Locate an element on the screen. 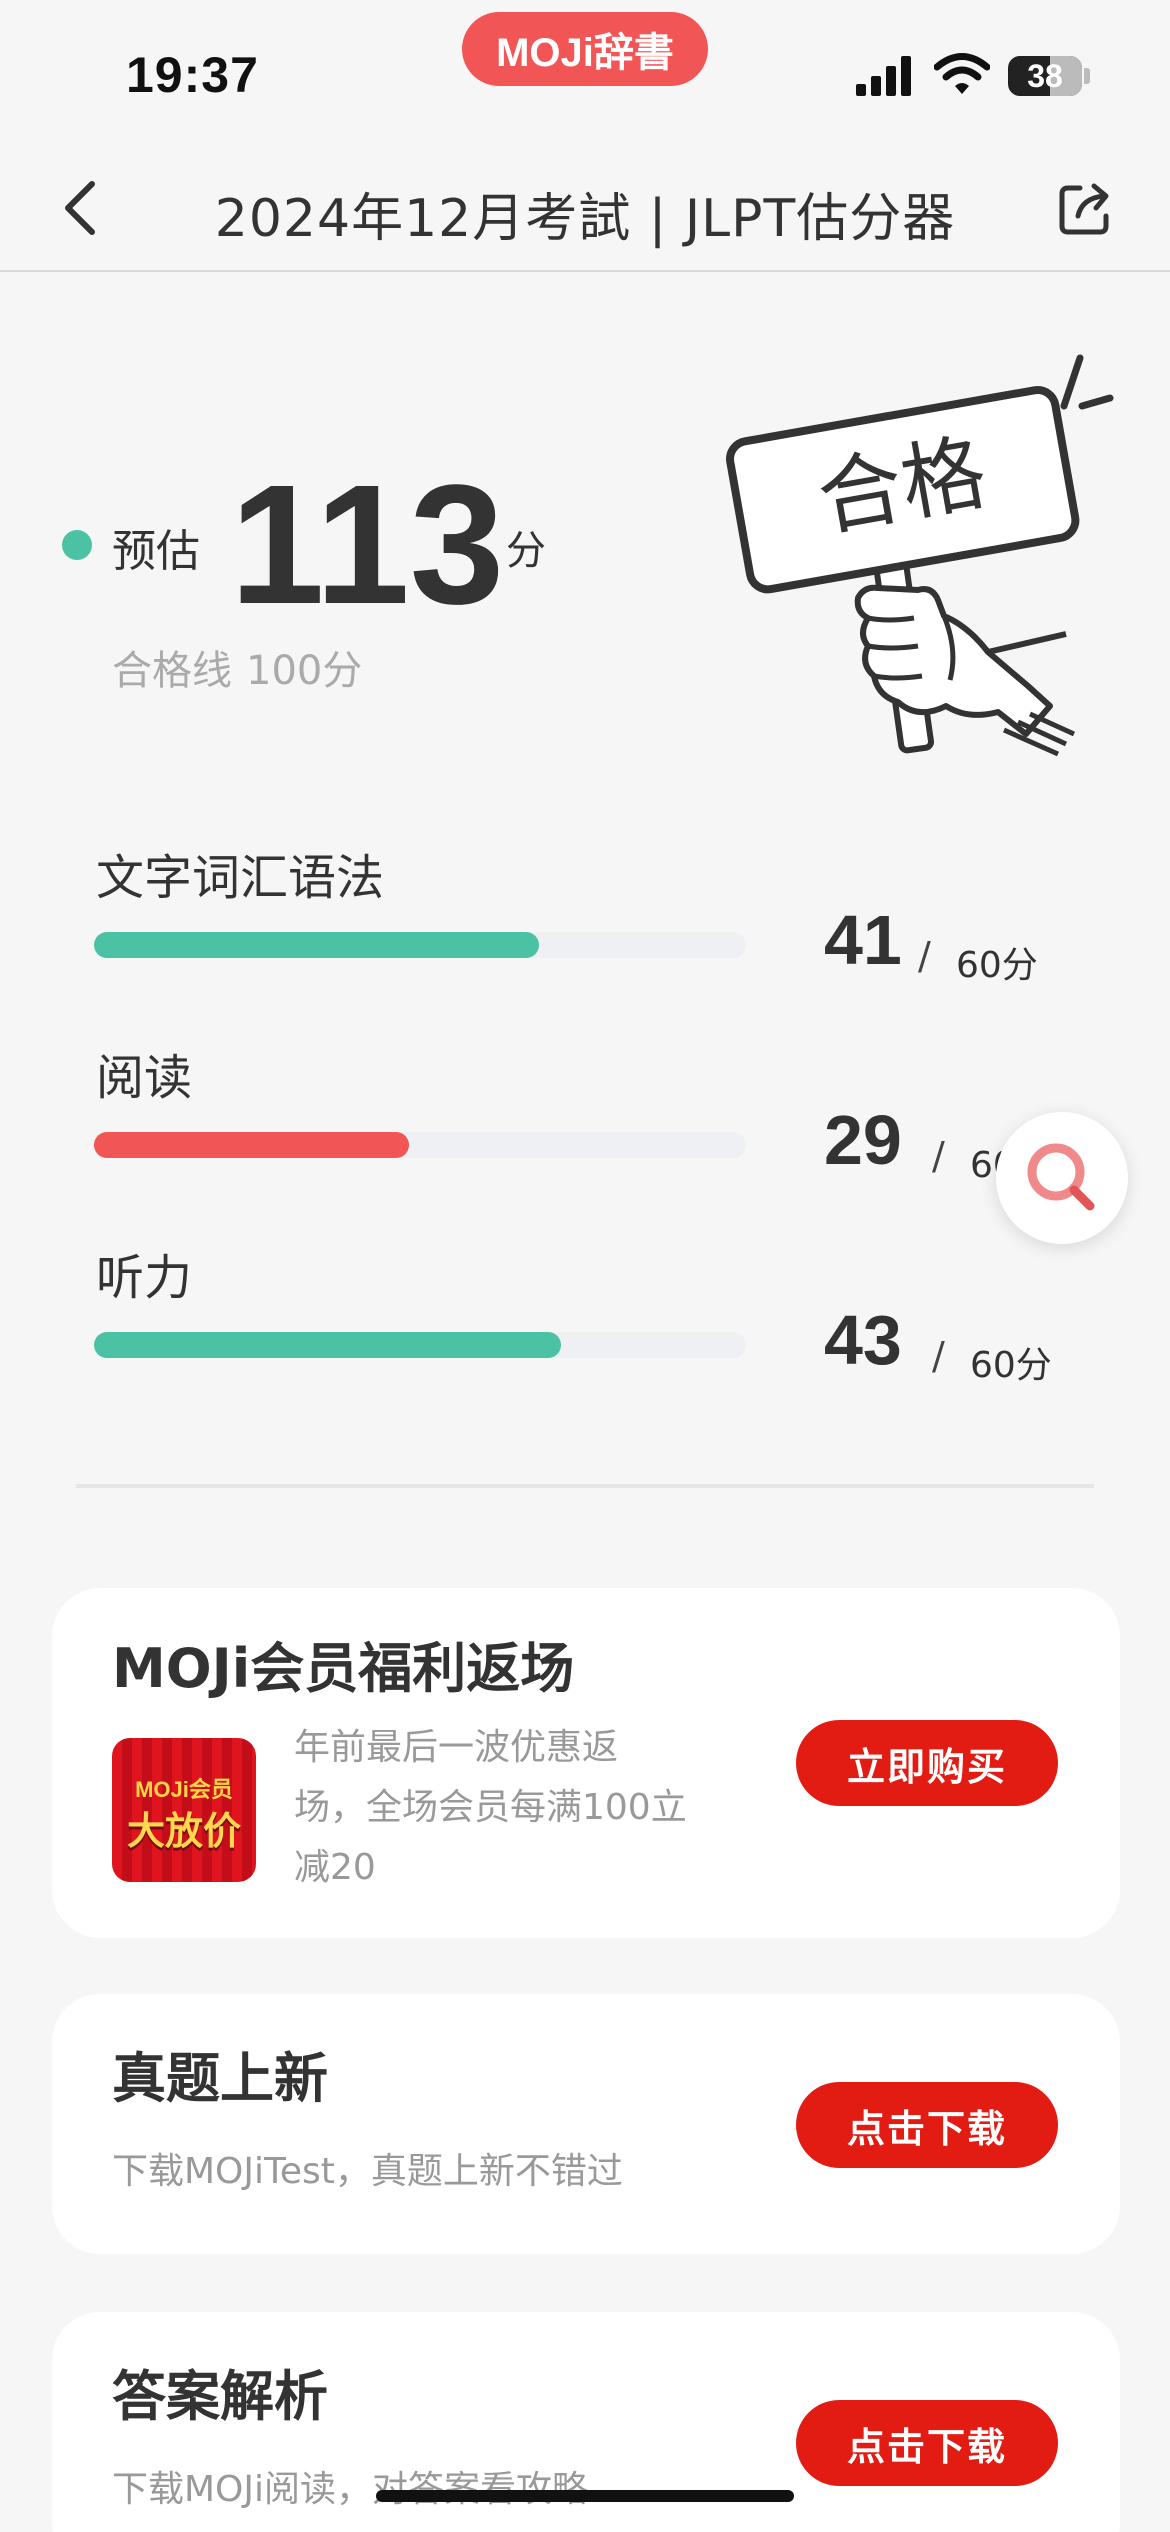 The image size is (1170, 2532). app-badge: MOJi辞書 is located at coordinates (585, 49).